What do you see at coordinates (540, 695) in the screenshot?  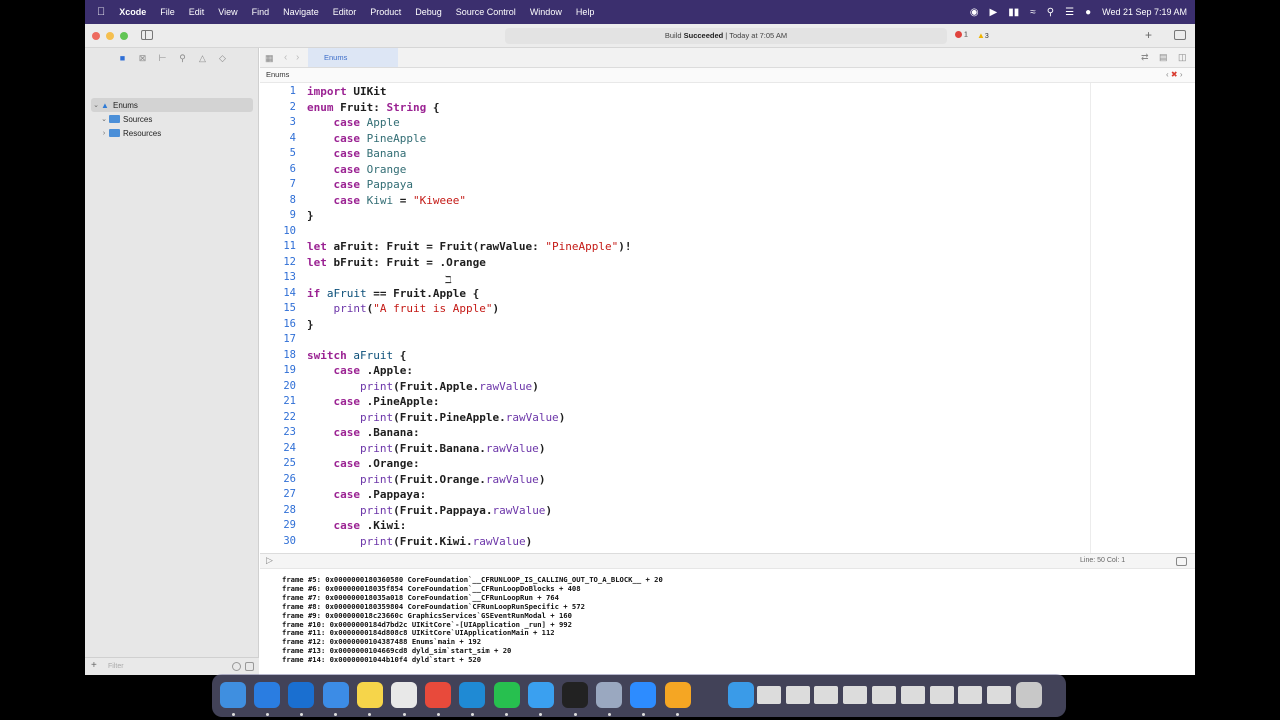 I see `simulator-icon` at bounding box center [540, 695].